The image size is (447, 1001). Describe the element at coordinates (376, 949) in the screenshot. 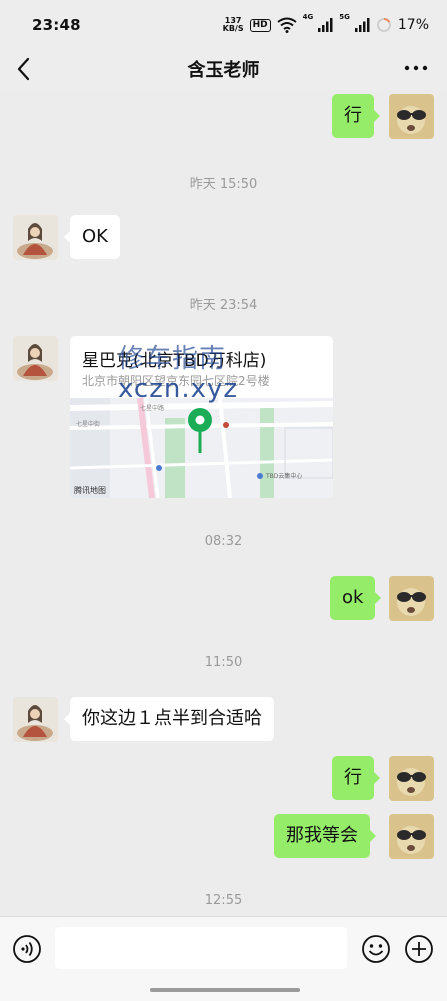

I see `emoji-icon` at that location.